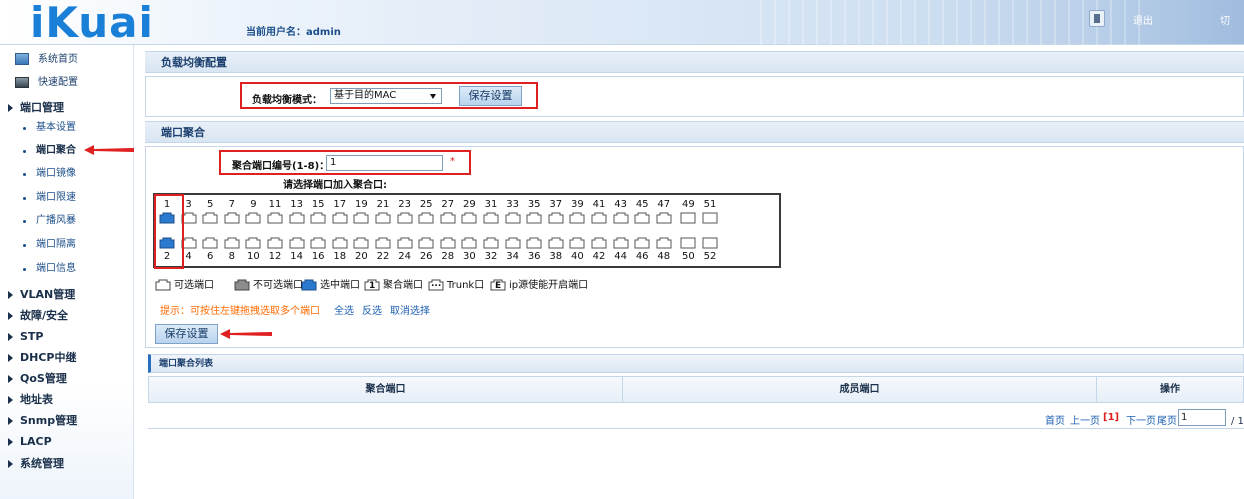 This screenshot has height=499, width=1244. I want to click on sidebar-group-stp: STP, so click(67, 337).